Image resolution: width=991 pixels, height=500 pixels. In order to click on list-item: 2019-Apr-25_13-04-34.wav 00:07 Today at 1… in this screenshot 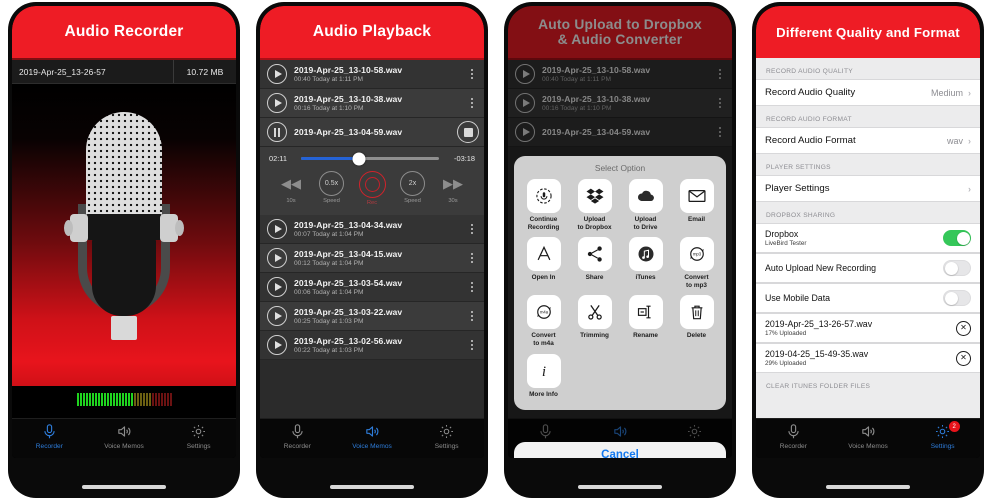, I will do `click(372, 229)`.